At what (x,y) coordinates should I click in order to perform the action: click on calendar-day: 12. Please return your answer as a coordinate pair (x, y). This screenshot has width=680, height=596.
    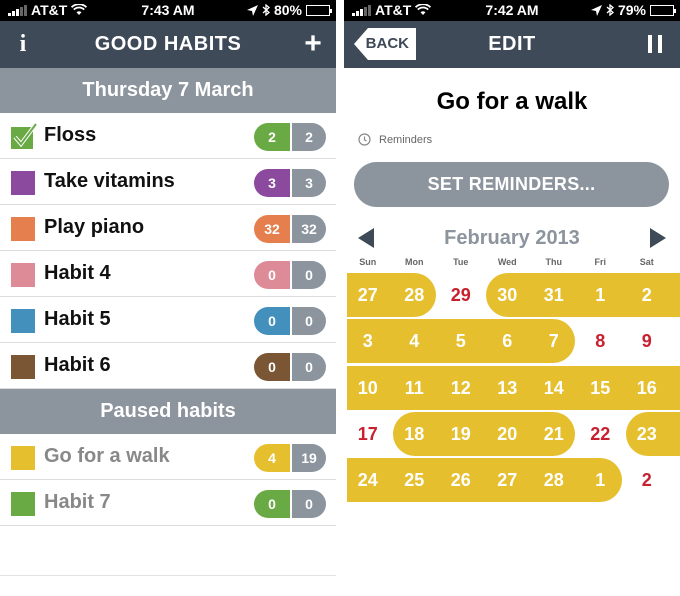
    Looking at the image, I should click on (461, 388).